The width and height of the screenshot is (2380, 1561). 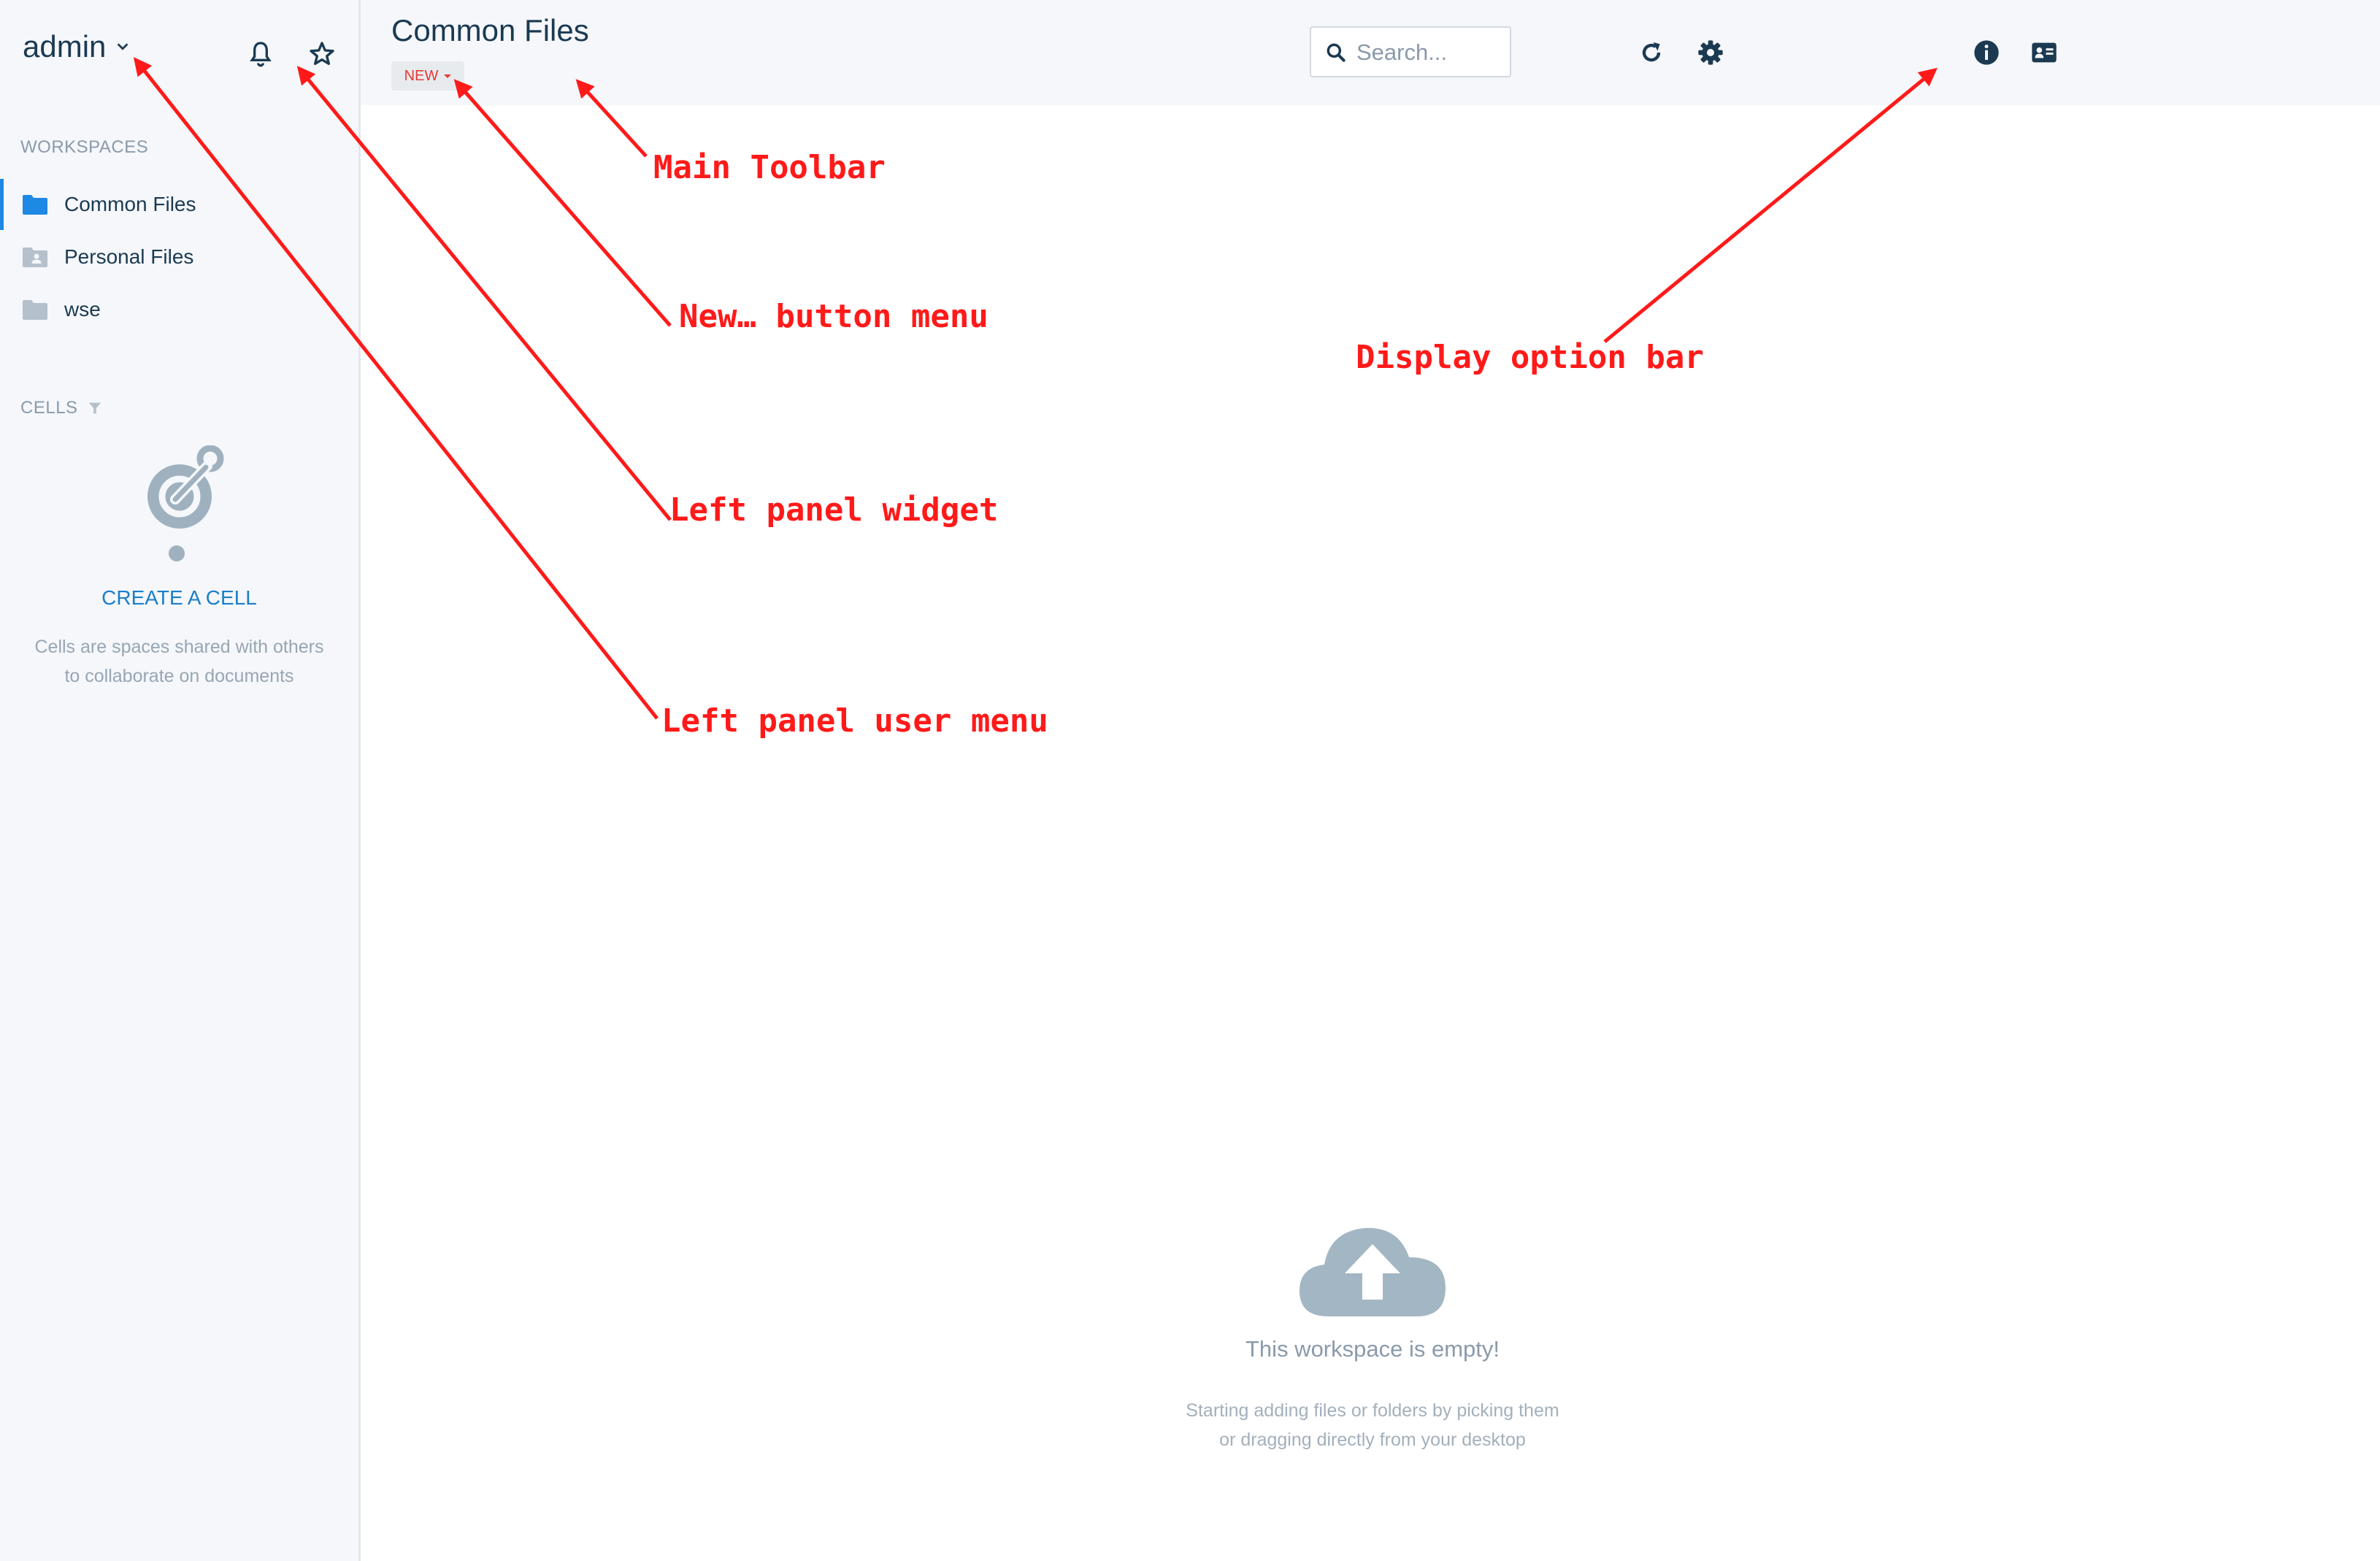 What do you see at coordinates (84, 147) in the screenshot?
I see `workspaces-heading: WORKSPACES` at bounding box center [84, 147].